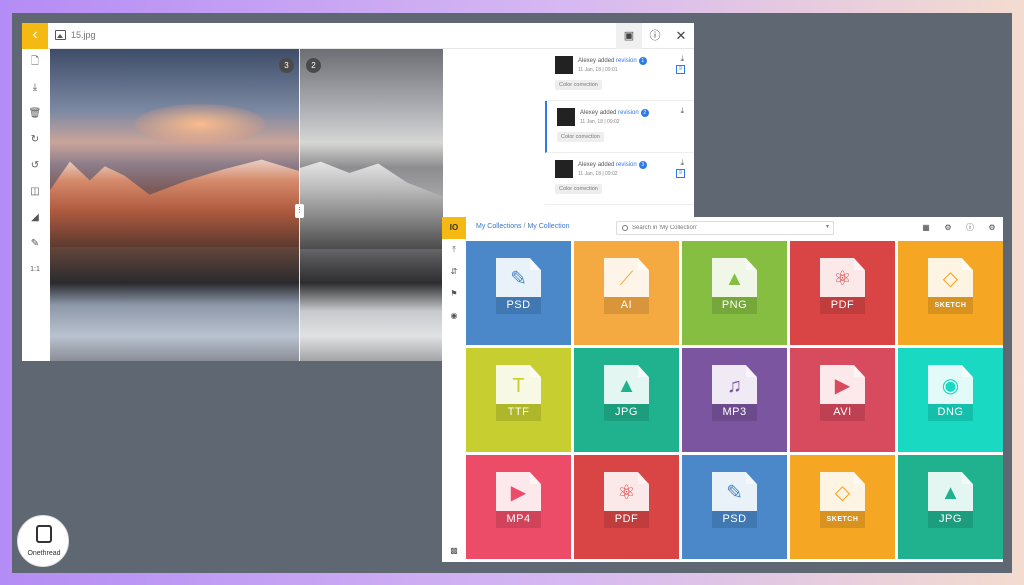 The width and height of the screenshot is (1024, 585). What do you see at coordinates (313, 65) in the screenshot?
I see `revision-marker: 2` at bounding box center [313, 65].